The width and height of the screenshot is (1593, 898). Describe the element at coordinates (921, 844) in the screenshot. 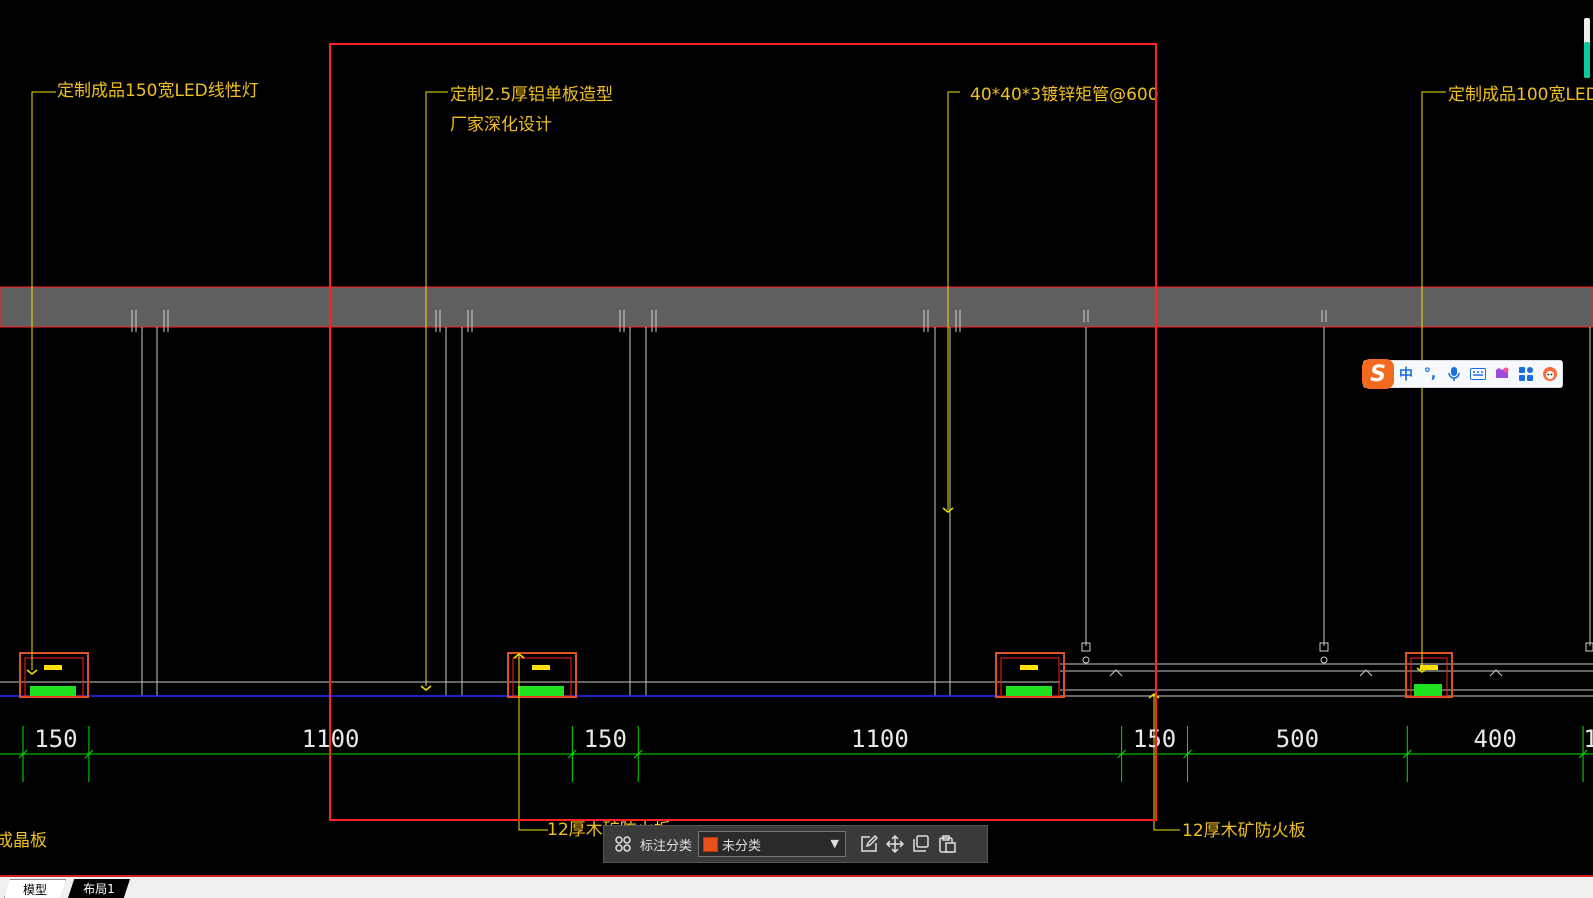

I see `copy-icon` at that location.